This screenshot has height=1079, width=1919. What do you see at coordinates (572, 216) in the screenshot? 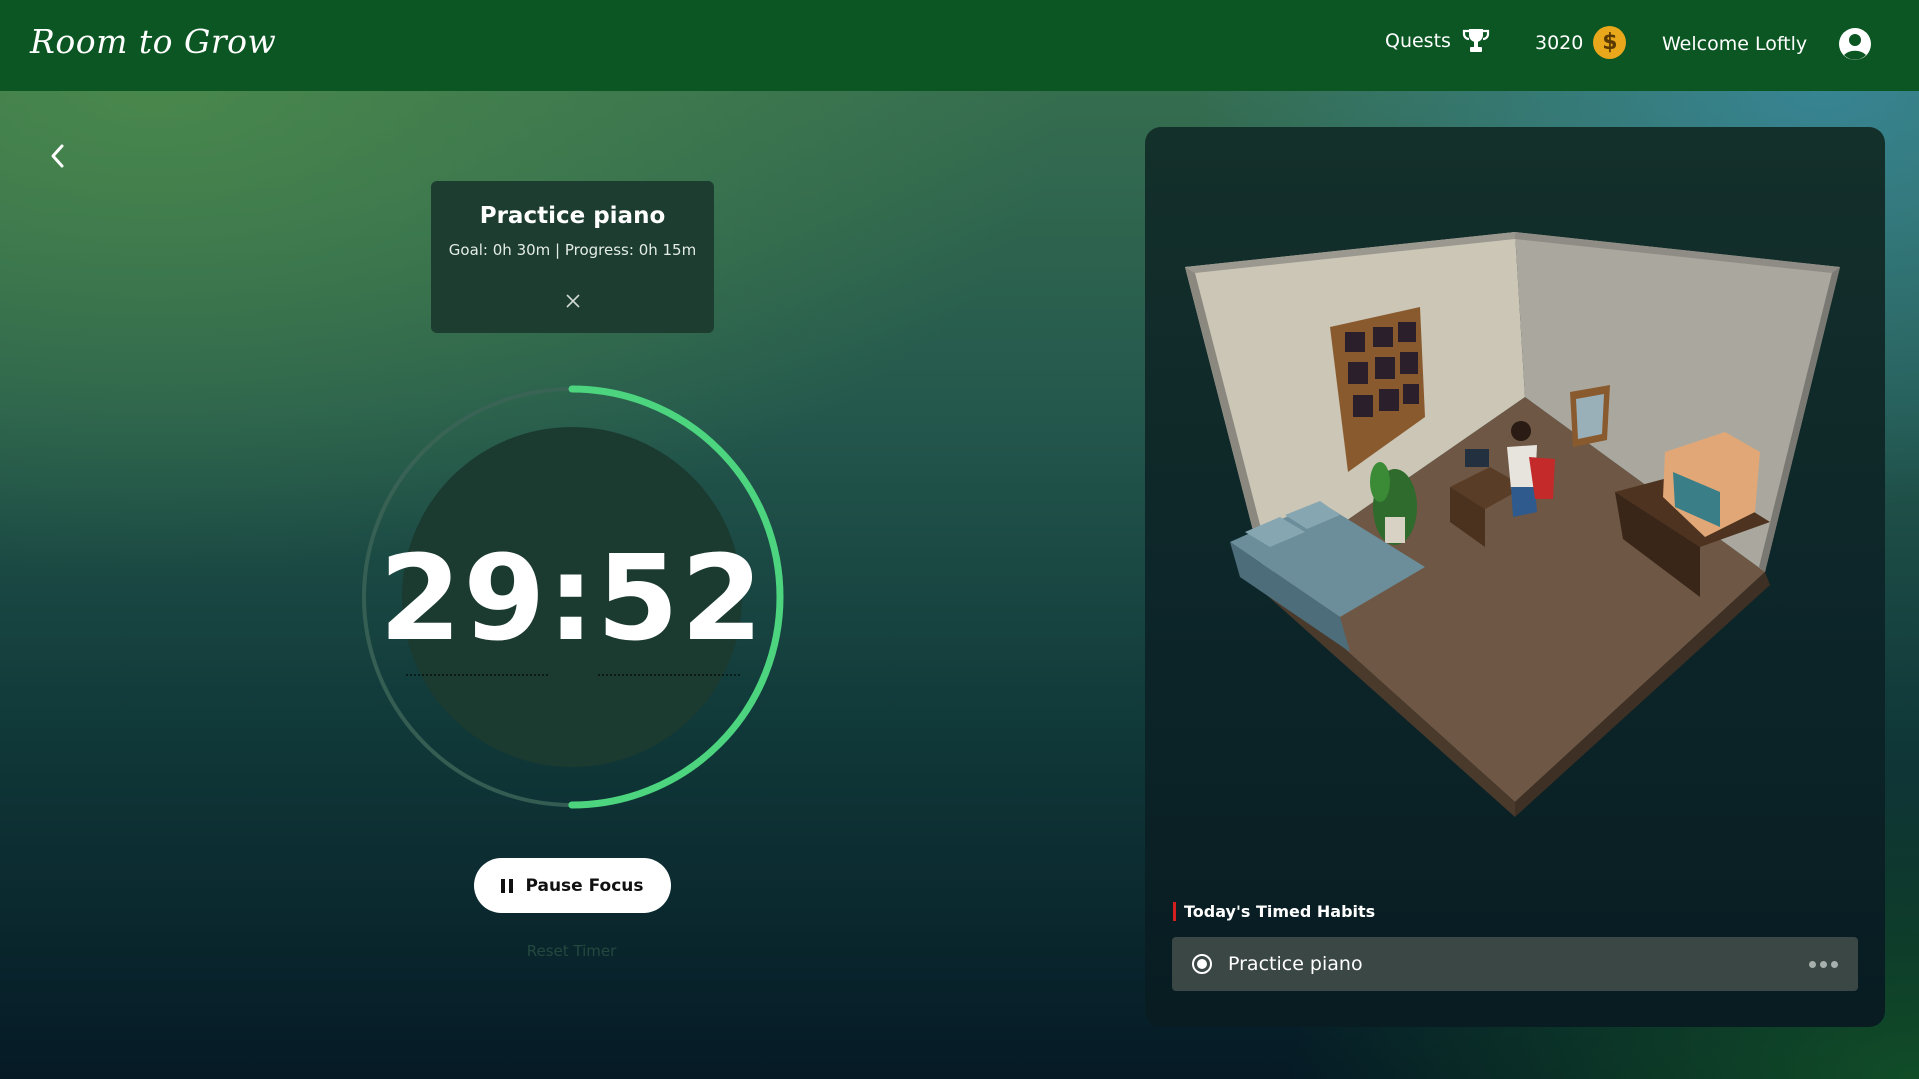
I see `focus-habit-title: Practice piano` at bounding box center [572, 216].